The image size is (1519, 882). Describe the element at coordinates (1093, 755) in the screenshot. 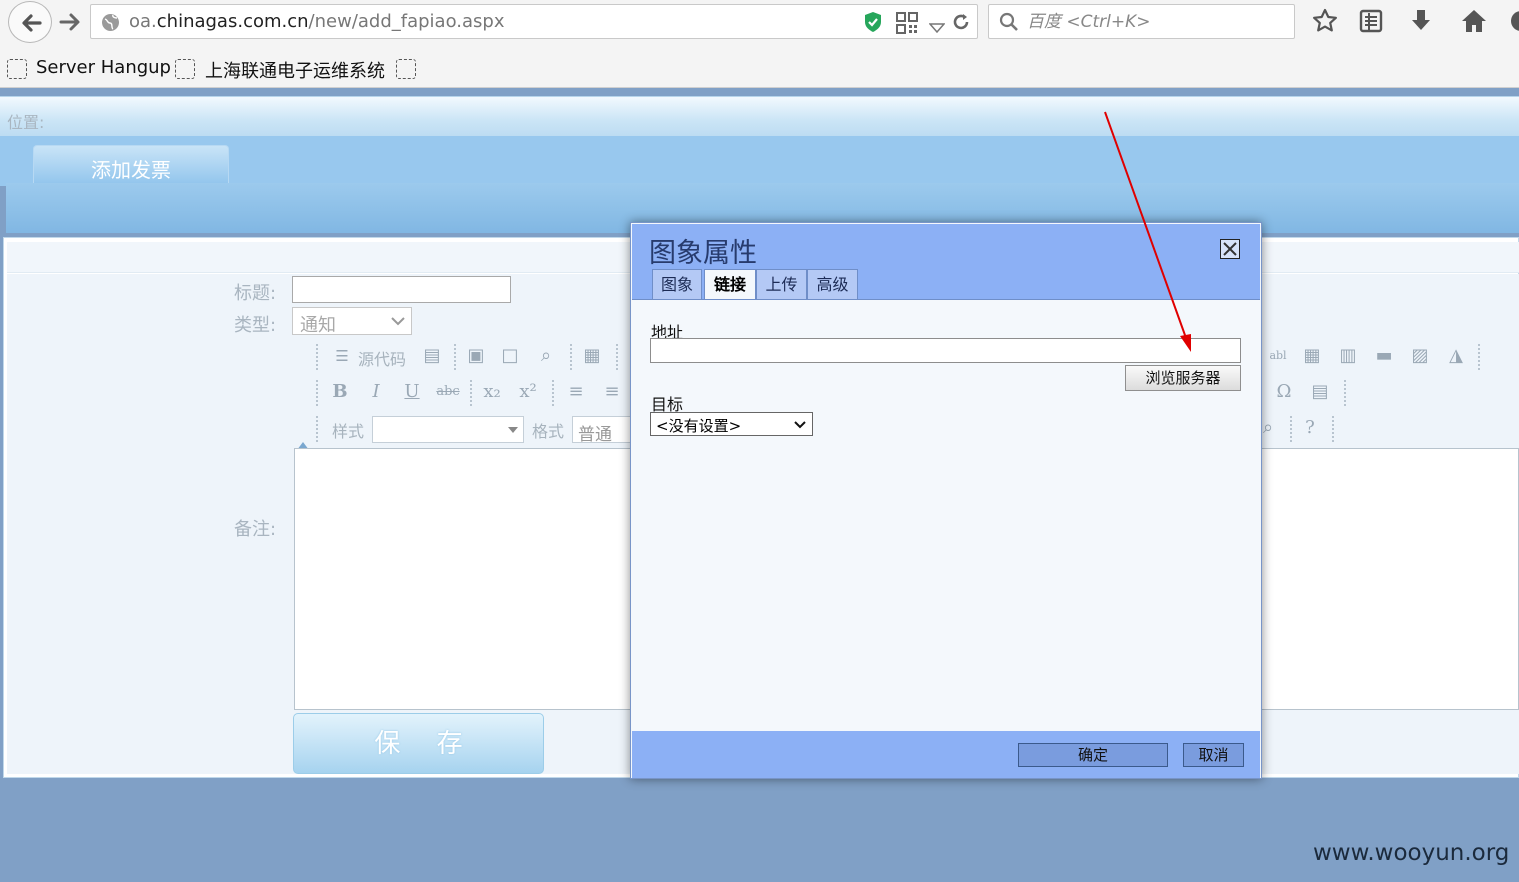

I see `ok-button: 确定` at that location.